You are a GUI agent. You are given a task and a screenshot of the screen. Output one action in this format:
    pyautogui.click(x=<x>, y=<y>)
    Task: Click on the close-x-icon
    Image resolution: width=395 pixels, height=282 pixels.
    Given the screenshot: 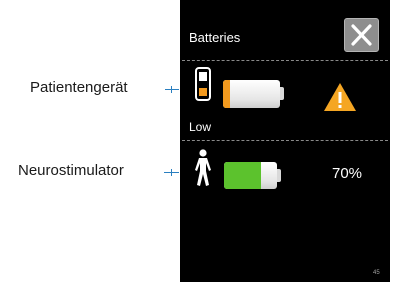 What is the action you would take?
    pyautogui.click(x=361, y=35)
    